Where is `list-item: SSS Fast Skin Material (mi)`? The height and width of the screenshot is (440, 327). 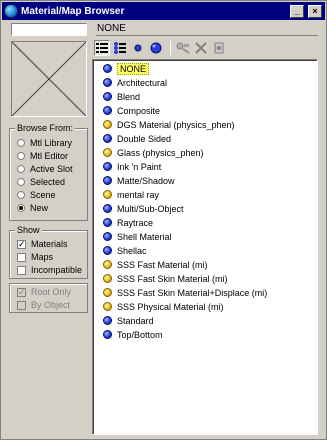 list-item: SSS Fast Skin Material (mi) is located at coordinates (165, 278).